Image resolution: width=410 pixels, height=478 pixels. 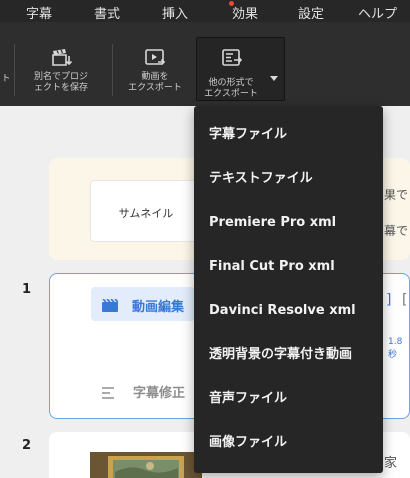 I want to click on video-edit-tab: 動画編集, so click(x=143, y=304).